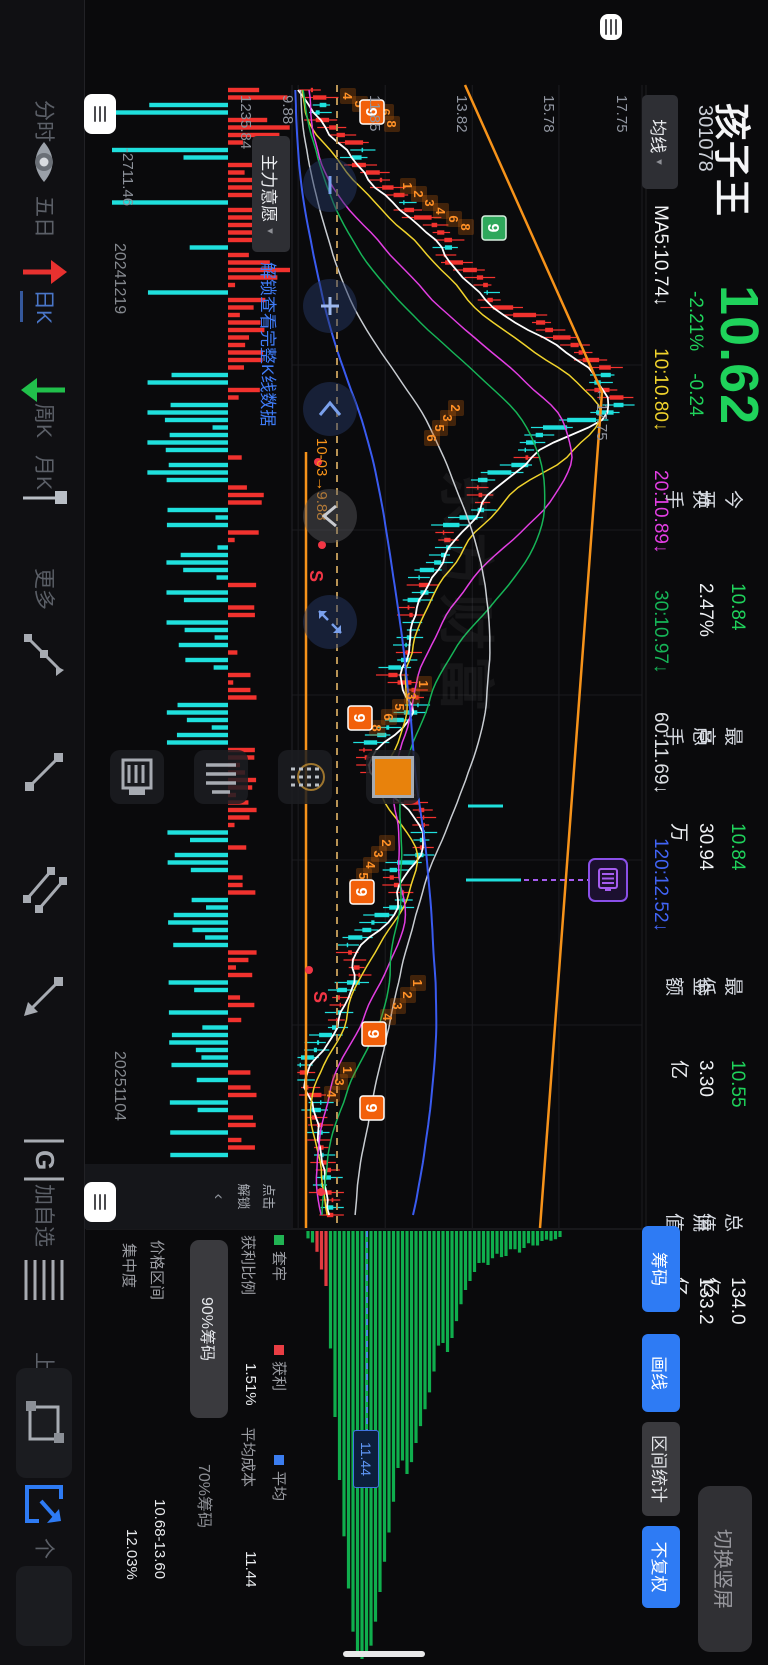 Image resolution: width=768 pixels, height=1665 pixels. I want to click on chip-legend: 套牢 获利 平均, so click(279, 1368).